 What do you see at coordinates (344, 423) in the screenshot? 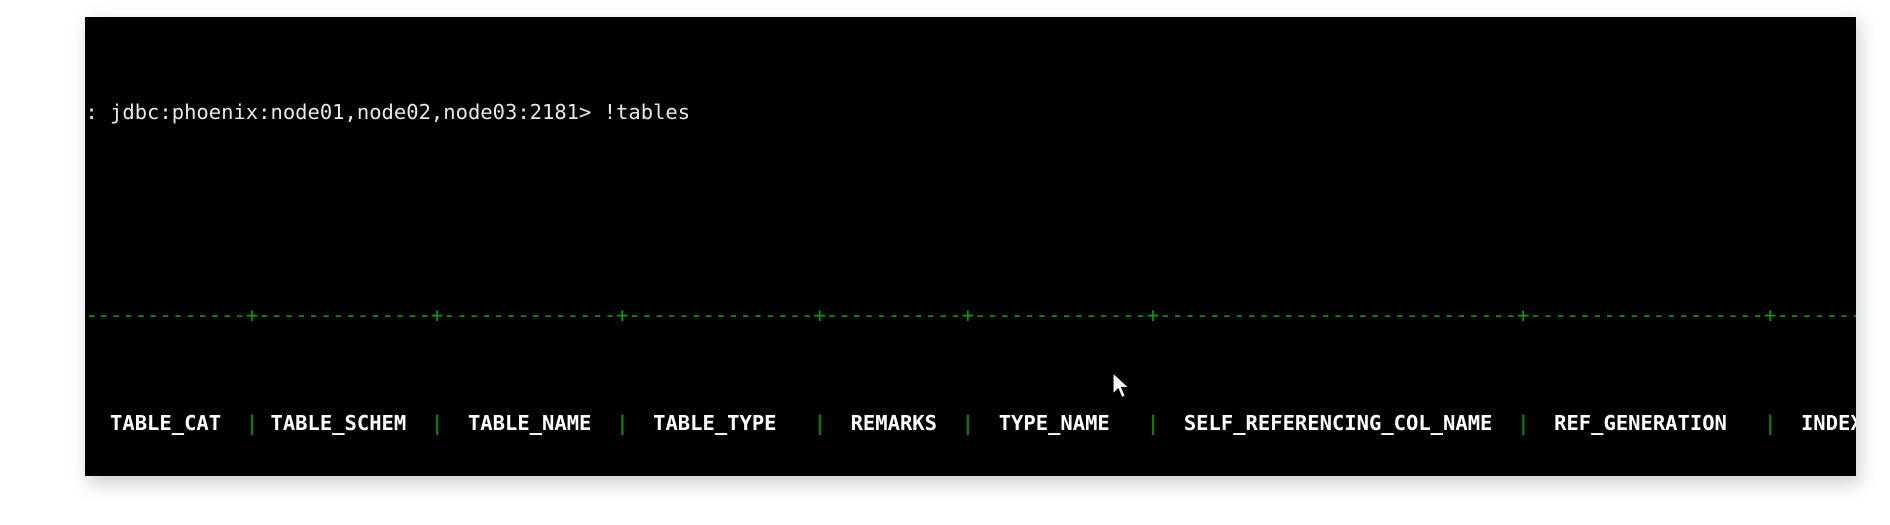
I see `column-header-table_schem: TABLE_SCHEM` at bounding box center [344, 423].